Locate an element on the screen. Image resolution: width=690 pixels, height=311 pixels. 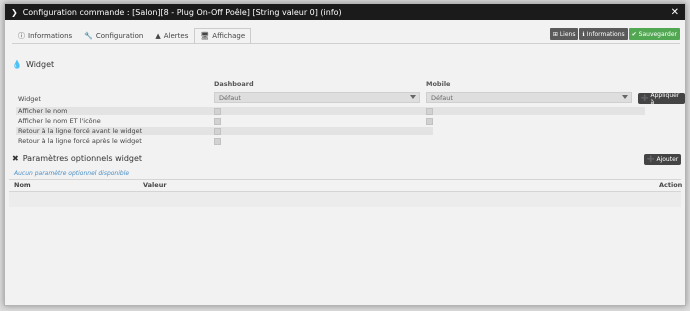
dashboard-break-after-checkbox is located at coordinates (217, 141).